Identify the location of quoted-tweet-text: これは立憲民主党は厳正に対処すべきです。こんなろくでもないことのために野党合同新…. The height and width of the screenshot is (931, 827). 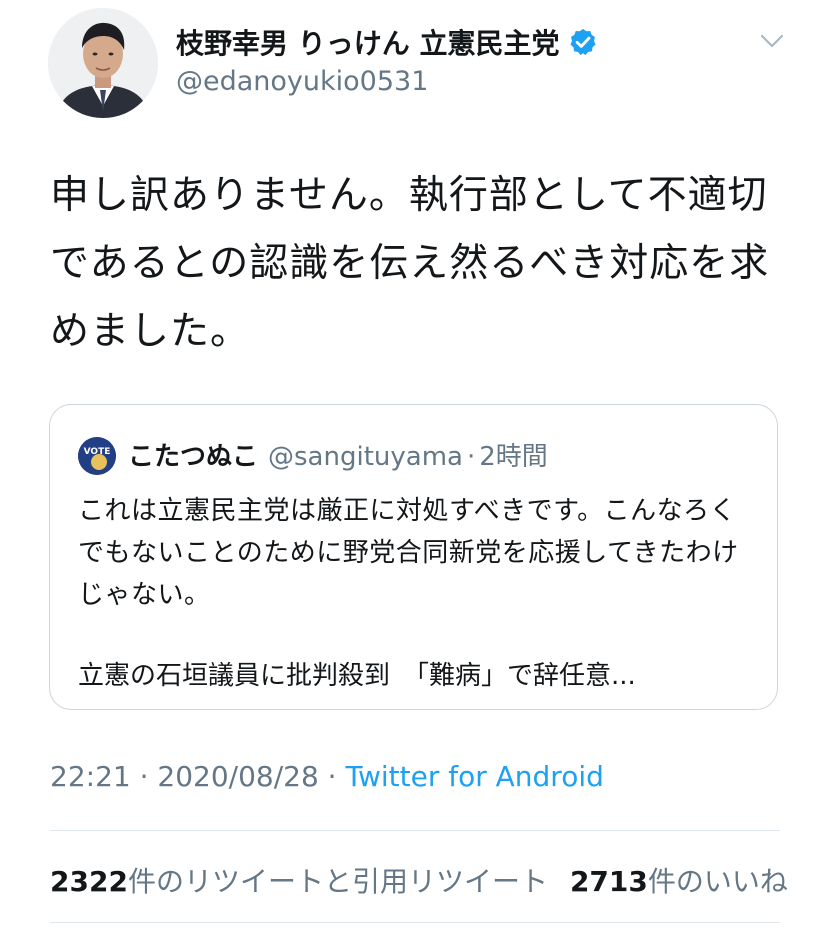
(408, 553).